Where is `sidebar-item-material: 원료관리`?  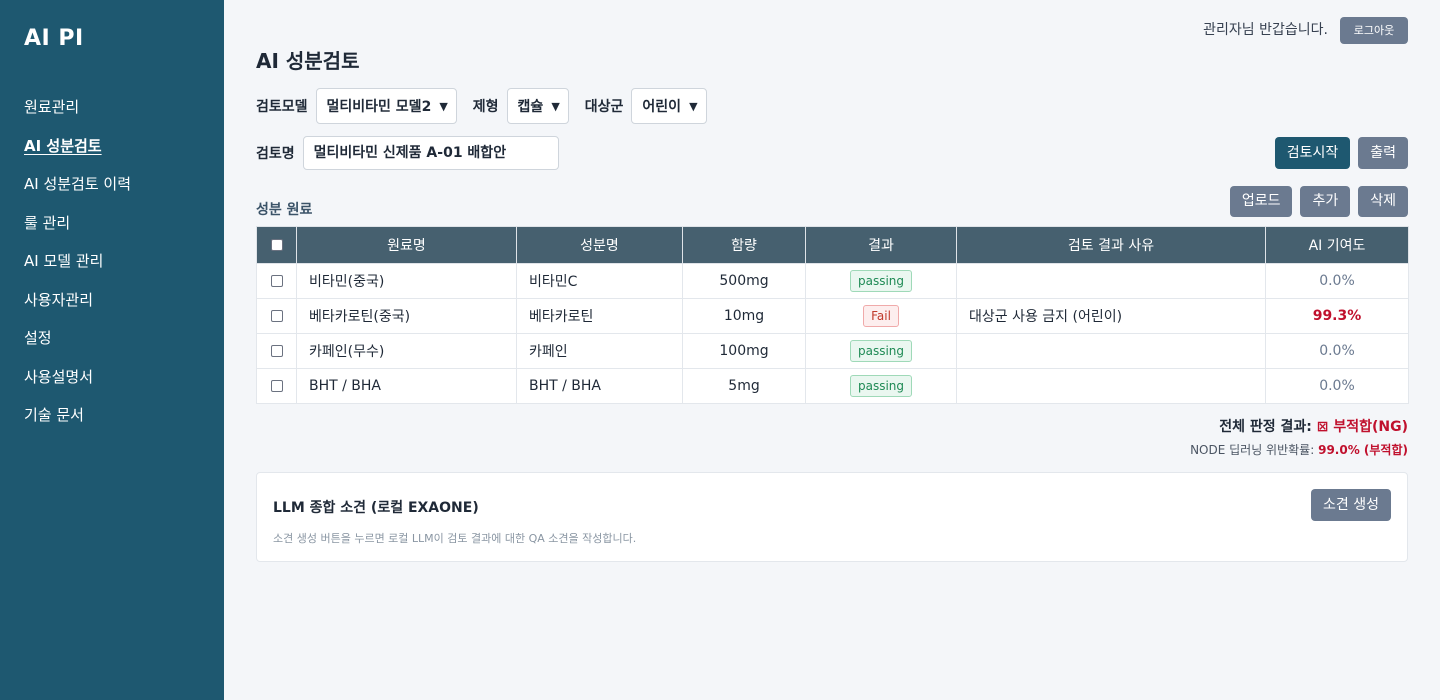 sidebar-item-material: 원료관리 is located at coordinates (112, 107).